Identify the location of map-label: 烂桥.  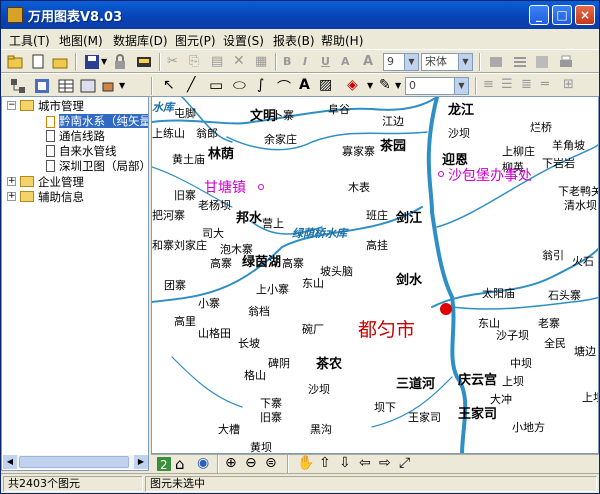
(541, 127).